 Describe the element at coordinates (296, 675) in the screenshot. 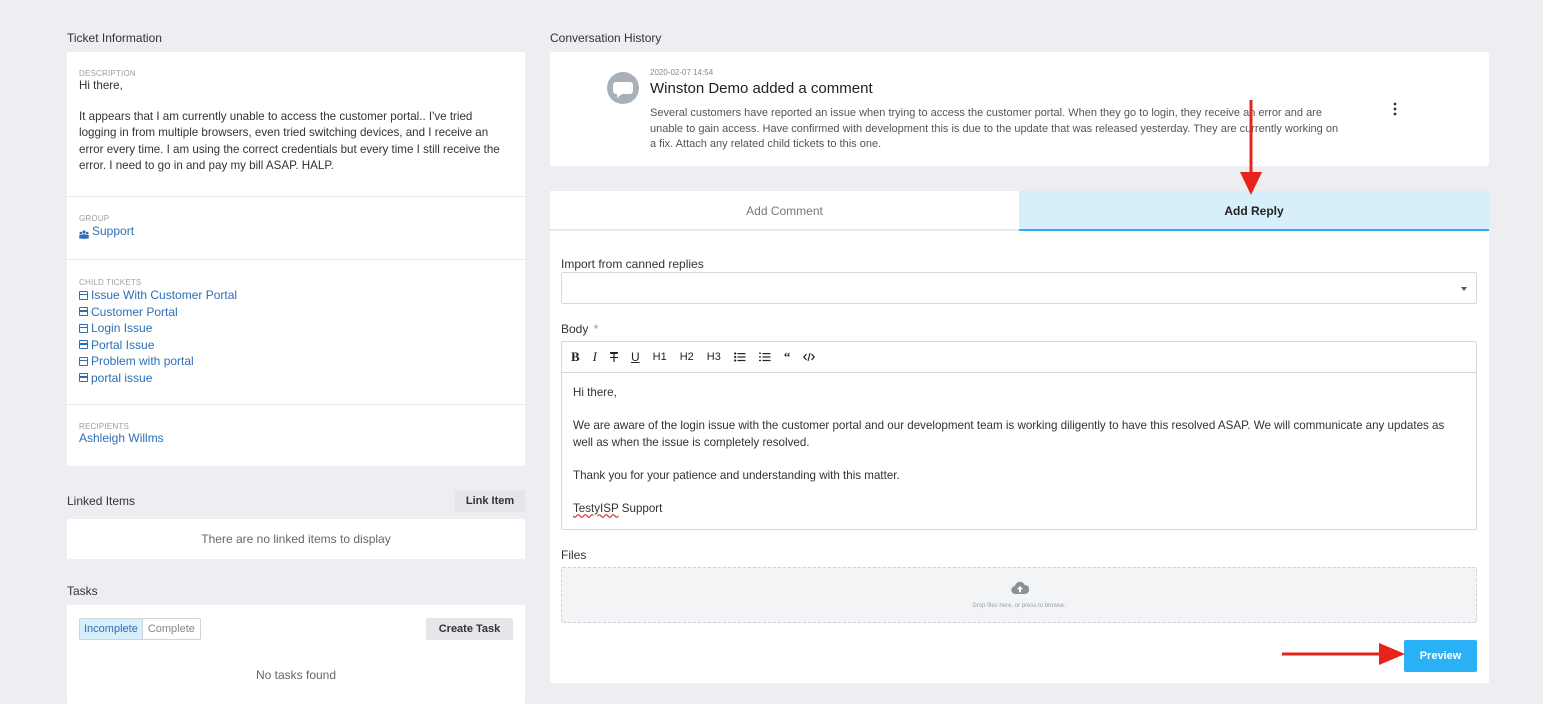

I see `tasks-empty: No tasks found` at that location.